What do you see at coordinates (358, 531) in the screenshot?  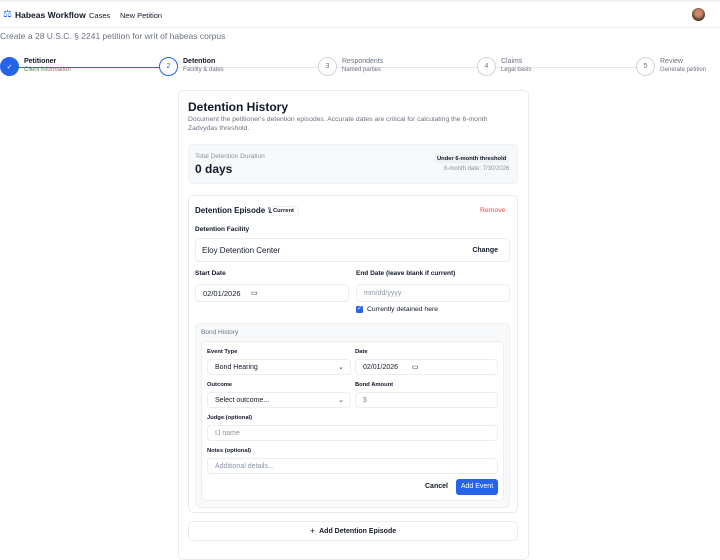 I see `add-episode-label: Add Detention Episode` at bounding box center [358, 531].